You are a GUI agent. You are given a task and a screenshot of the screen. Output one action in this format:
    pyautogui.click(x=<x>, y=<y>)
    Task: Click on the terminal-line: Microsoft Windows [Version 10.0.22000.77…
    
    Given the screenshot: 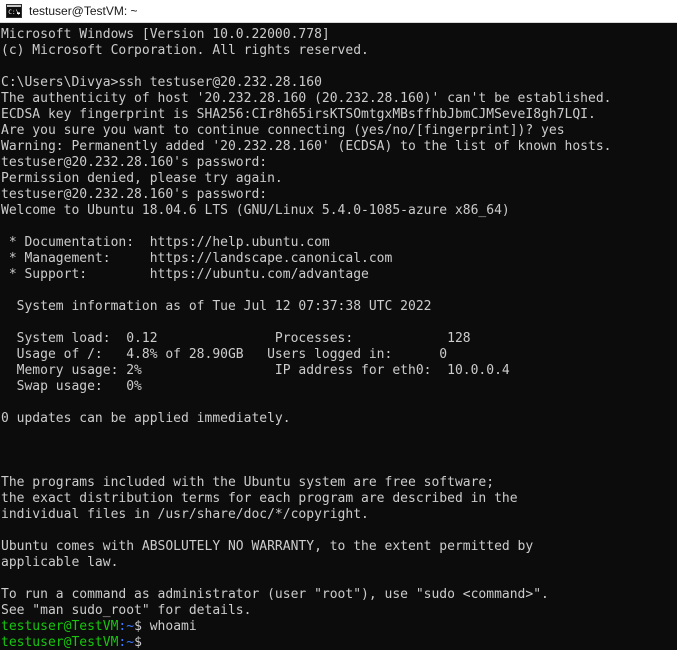 What is the action you would take?
    pyautogui.click(x=165, y=34)
    